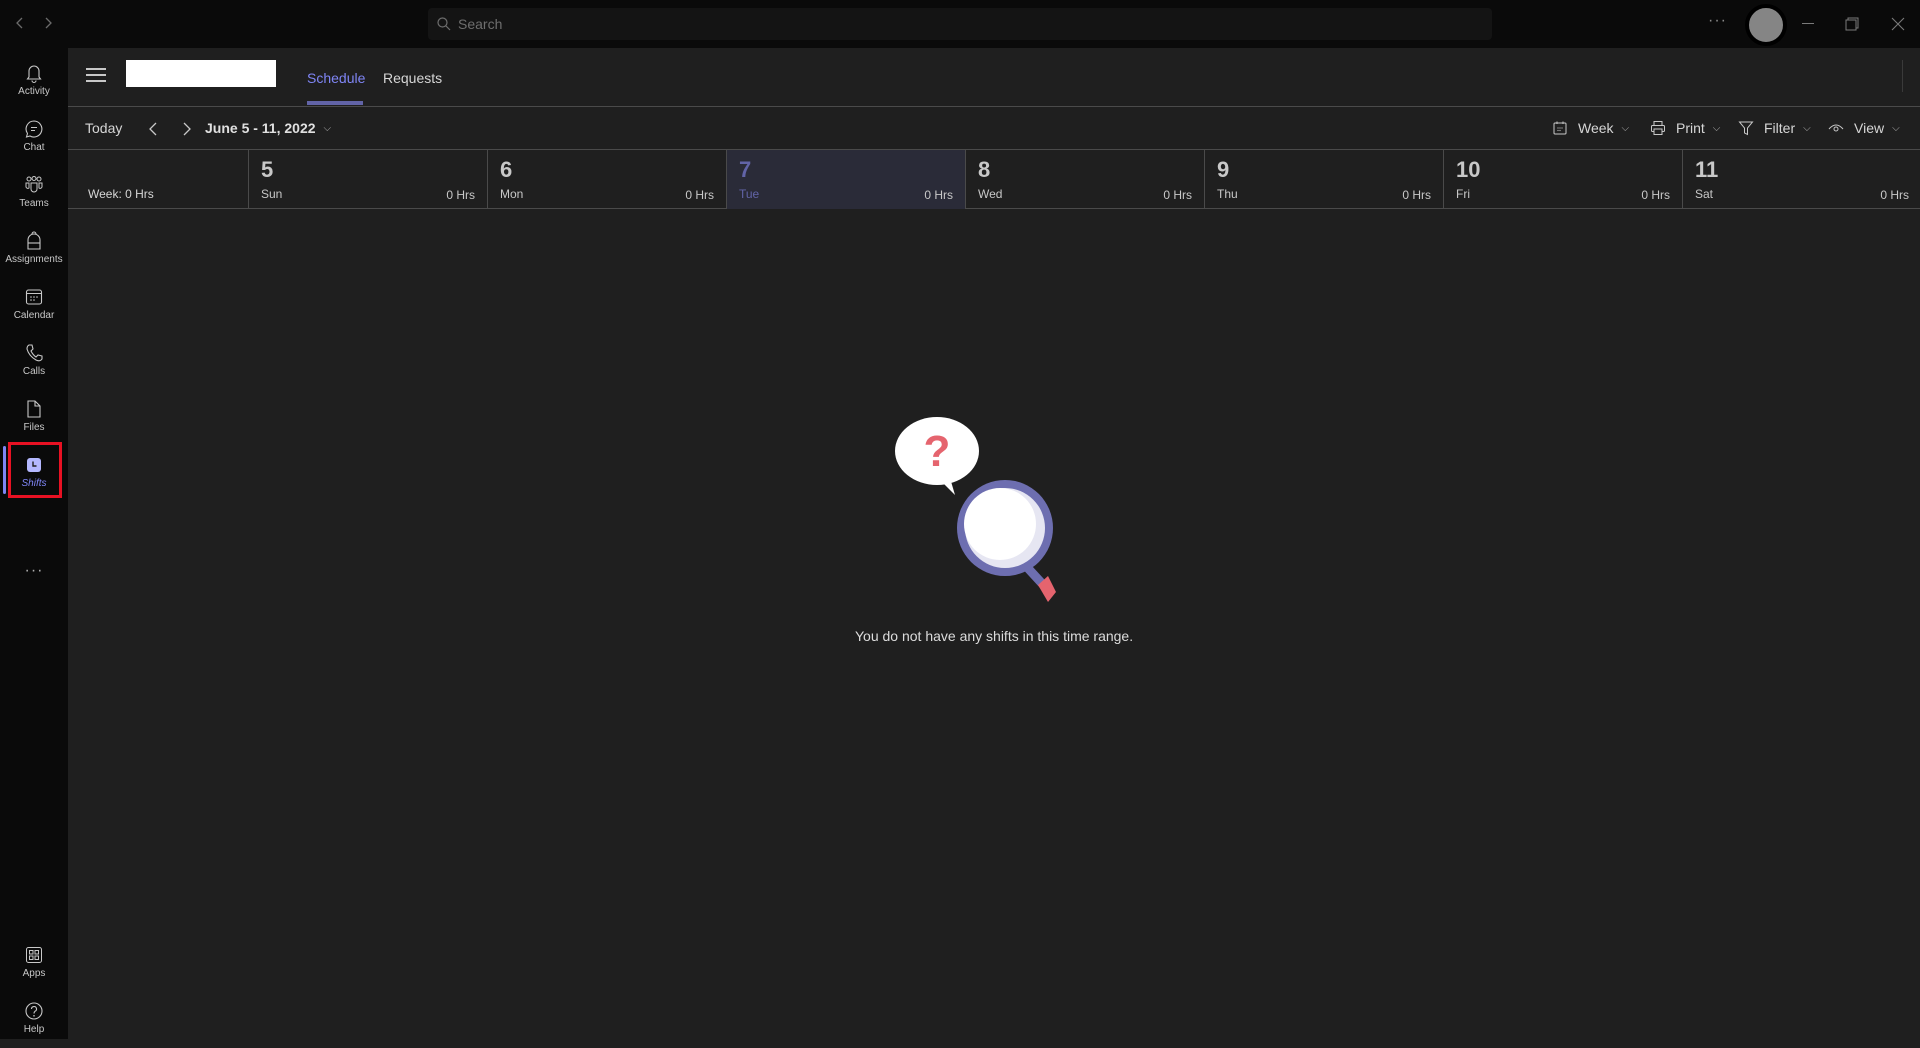 The width and height of the screenshot is (1920, 1048). I want to click on bell-icon, so click(34, 74).